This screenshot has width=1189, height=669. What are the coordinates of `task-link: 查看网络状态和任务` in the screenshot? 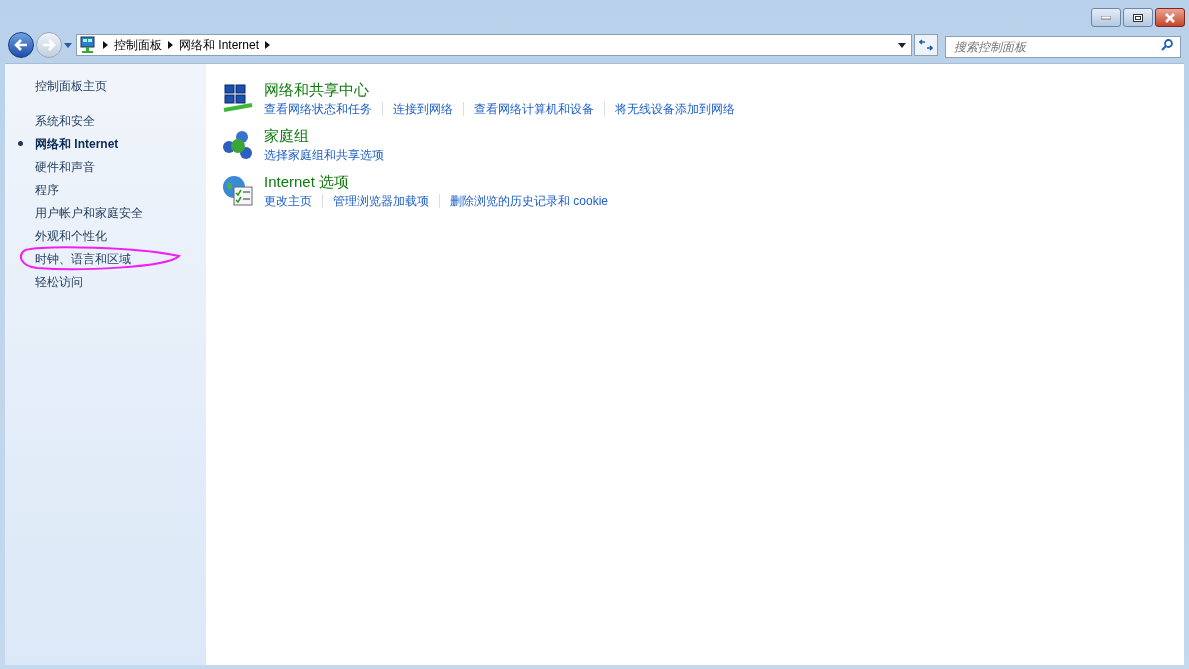 It's located at (318, 109).